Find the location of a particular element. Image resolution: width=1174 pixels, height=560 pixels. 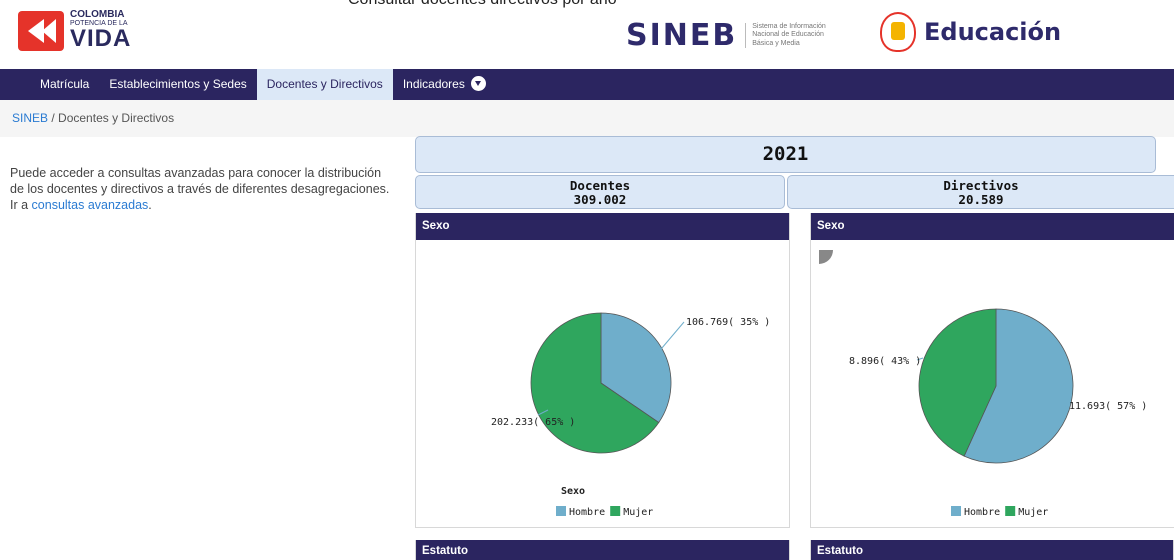

year-header: 2021 is located at coordinates (785, 154).